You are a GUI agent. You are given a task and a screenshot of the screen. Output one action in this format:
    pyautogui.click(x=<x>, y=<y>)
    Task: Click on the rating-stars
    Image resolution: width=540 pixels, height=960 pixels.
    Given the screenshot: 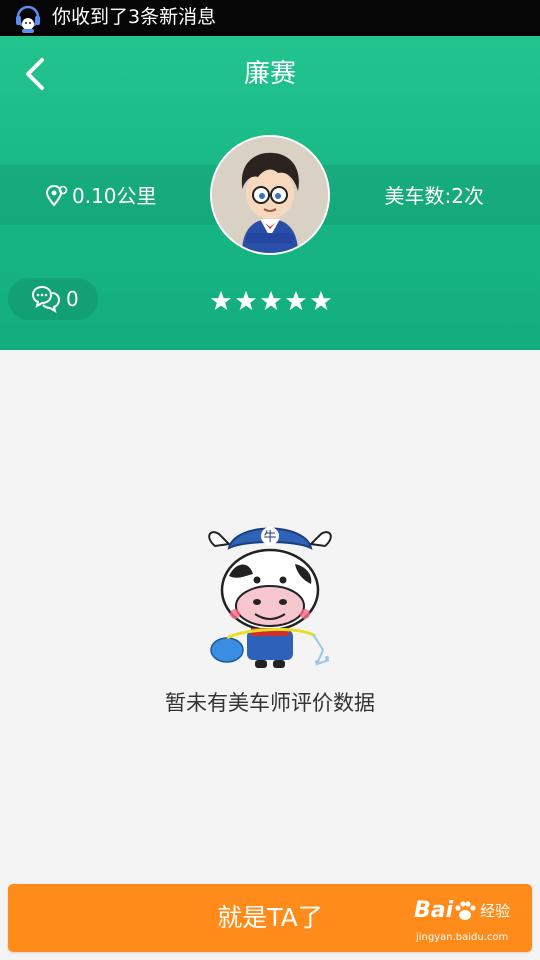 What is the action you would take?
    pyautogui.click(x=271, y=301)
    